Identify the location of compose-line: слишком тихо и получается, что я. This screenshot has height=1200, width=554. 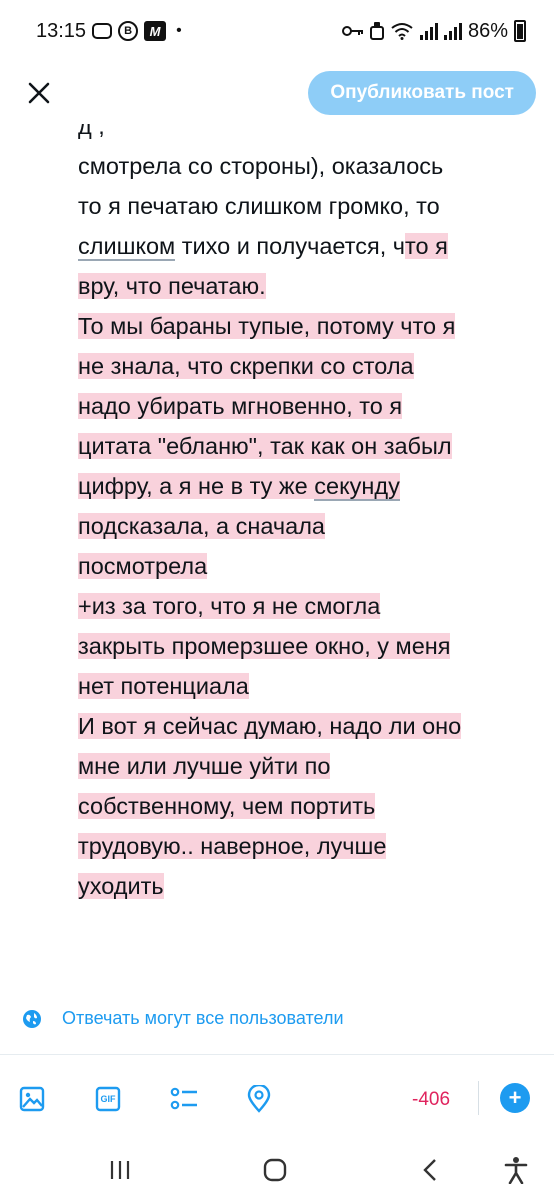
(308, 246).